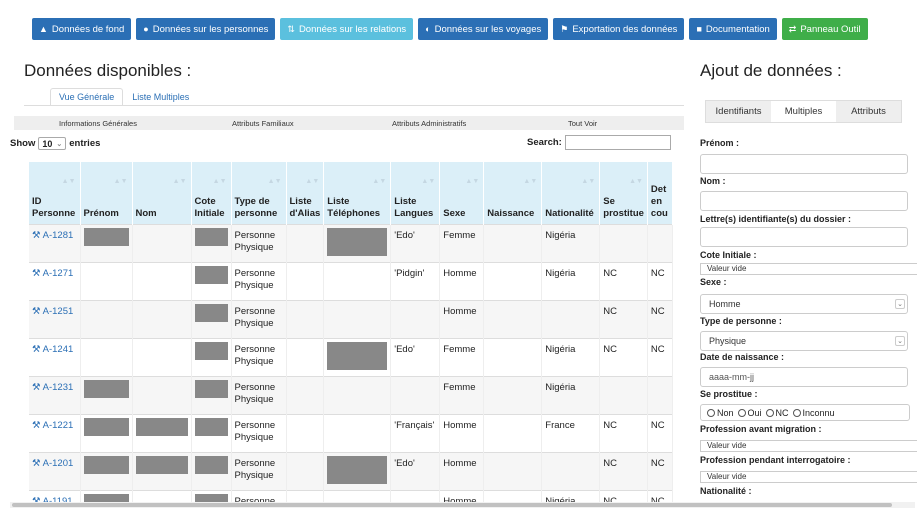  Describe the element at coordinates (808, 446) in the screenshot. I see `prof-avant-select: Valeur vide` at that location.